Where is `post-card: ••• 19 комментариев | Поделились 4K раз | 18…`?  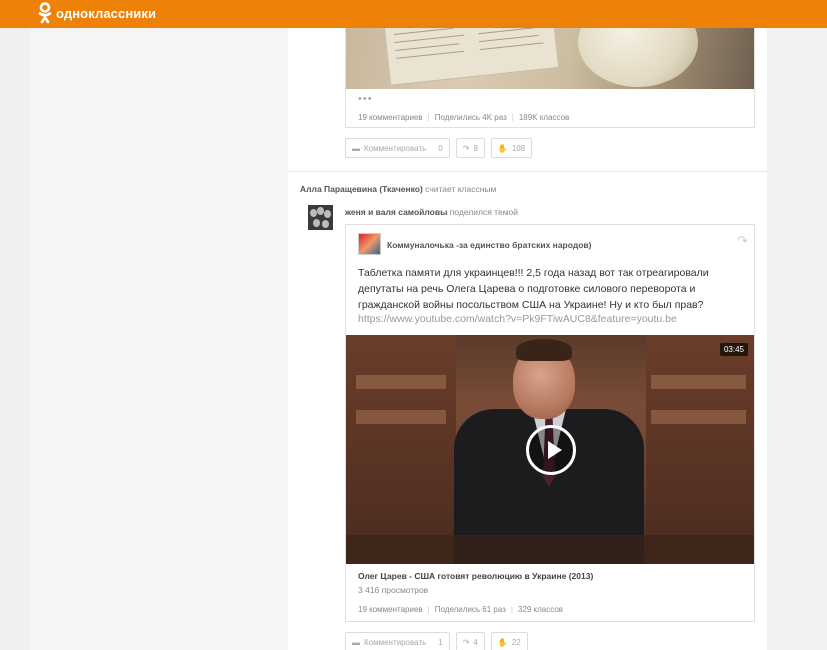 post-card: ••• 19 комментариев | Поделились 4K раз | 18… is located at coordinates (550, 78).